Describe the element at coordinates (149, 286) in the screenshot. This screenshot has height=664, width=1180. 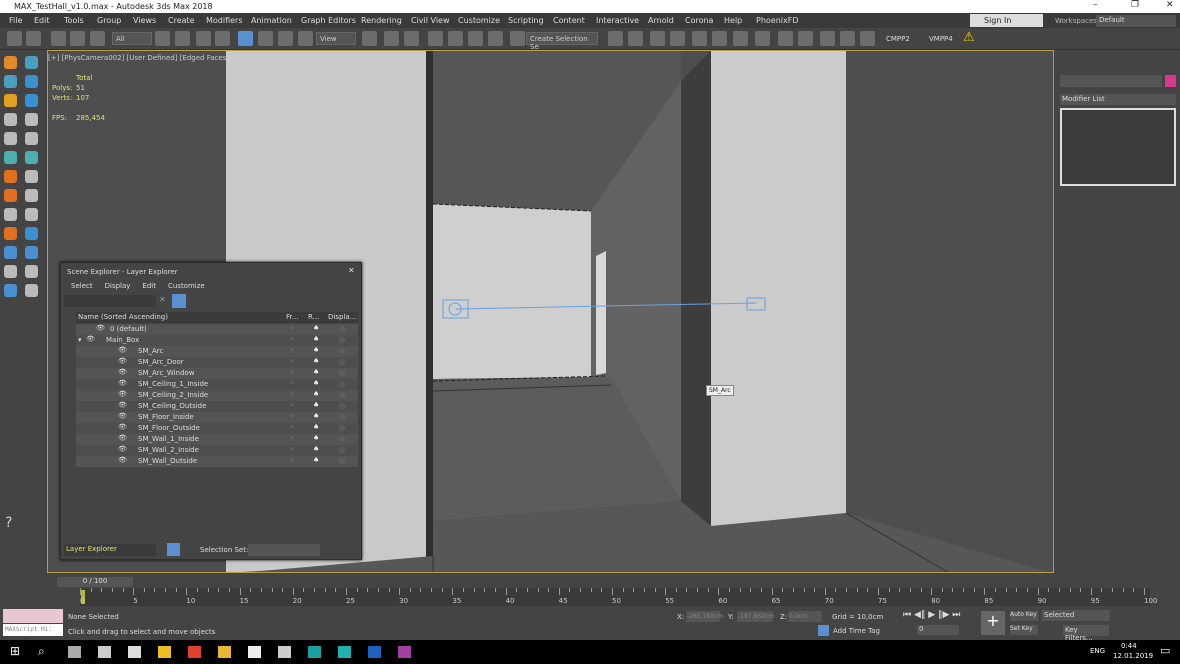
I see `explorer-menu-edit: Edit` at that location.